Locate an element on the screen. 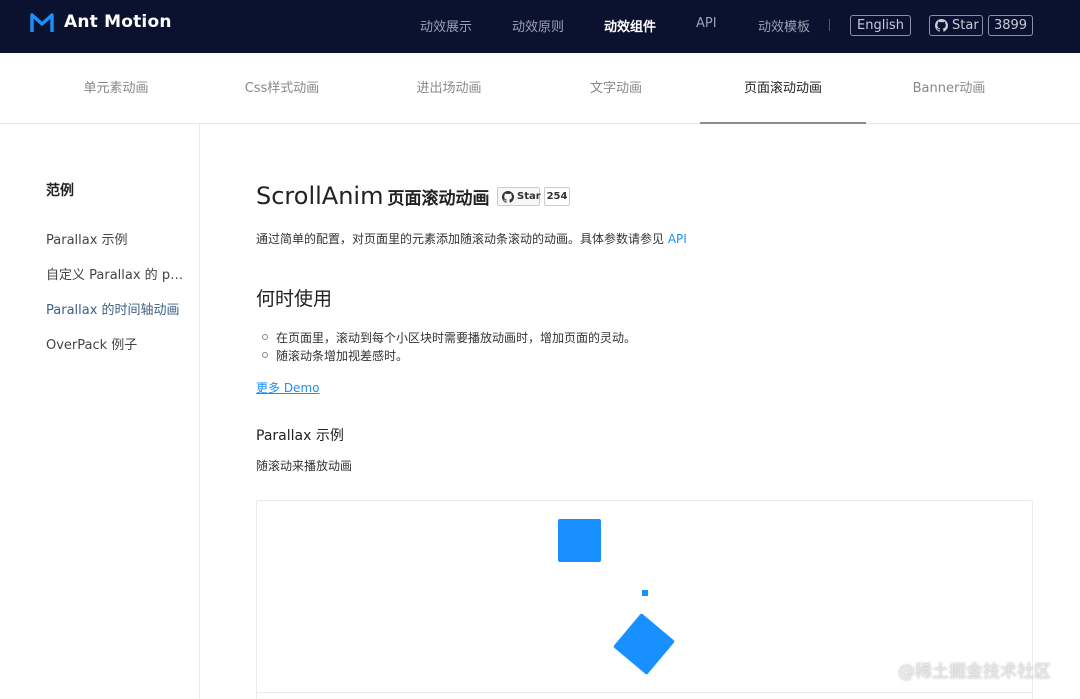  subnav-item-single-element: 单元素动画 is located at coordinates (116, 88).